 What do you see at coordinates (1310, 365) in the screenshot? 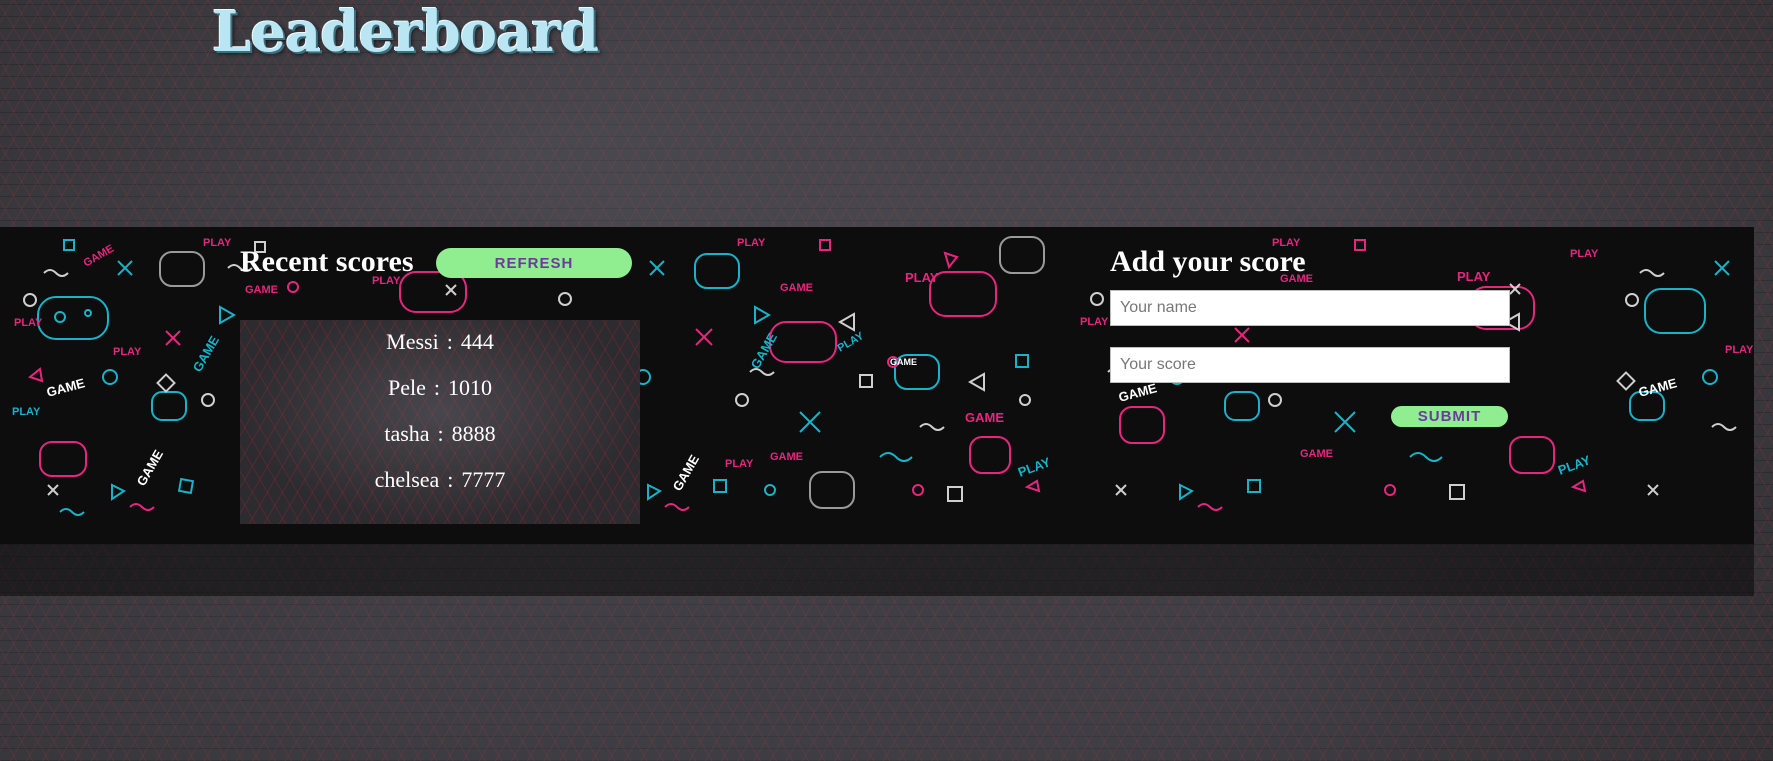
I see `score-input` at bounding box center [1310, 365].